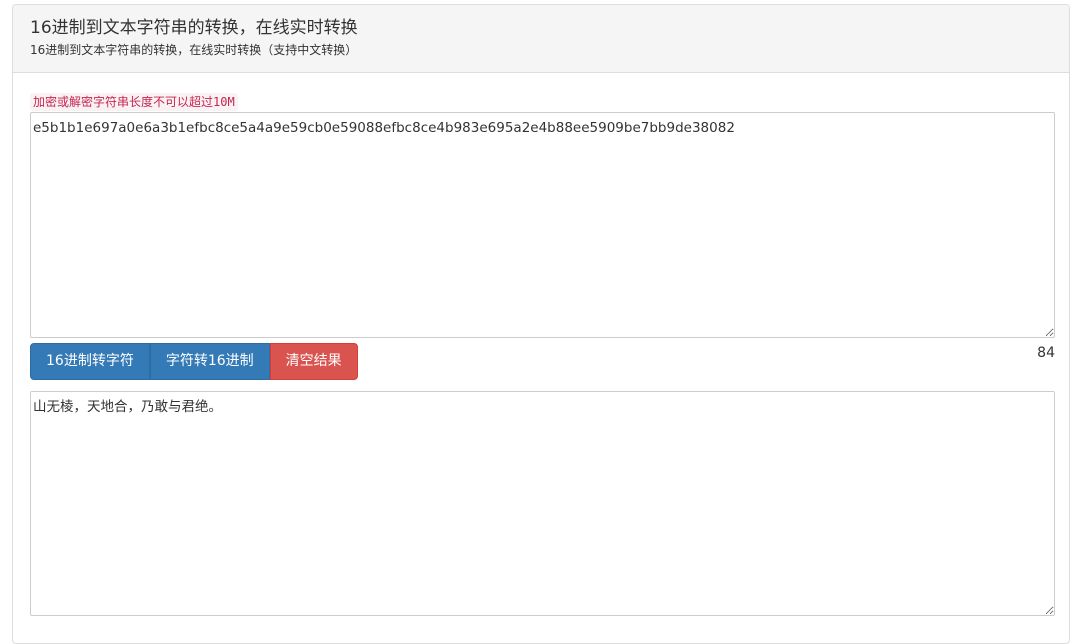 This screenshot has width=1080, height=644. Describe the element at coordinates (194, 28) in the screenshot. I see `page-title: 16进制到文本字符串的转换，在线实时转换` at that location.